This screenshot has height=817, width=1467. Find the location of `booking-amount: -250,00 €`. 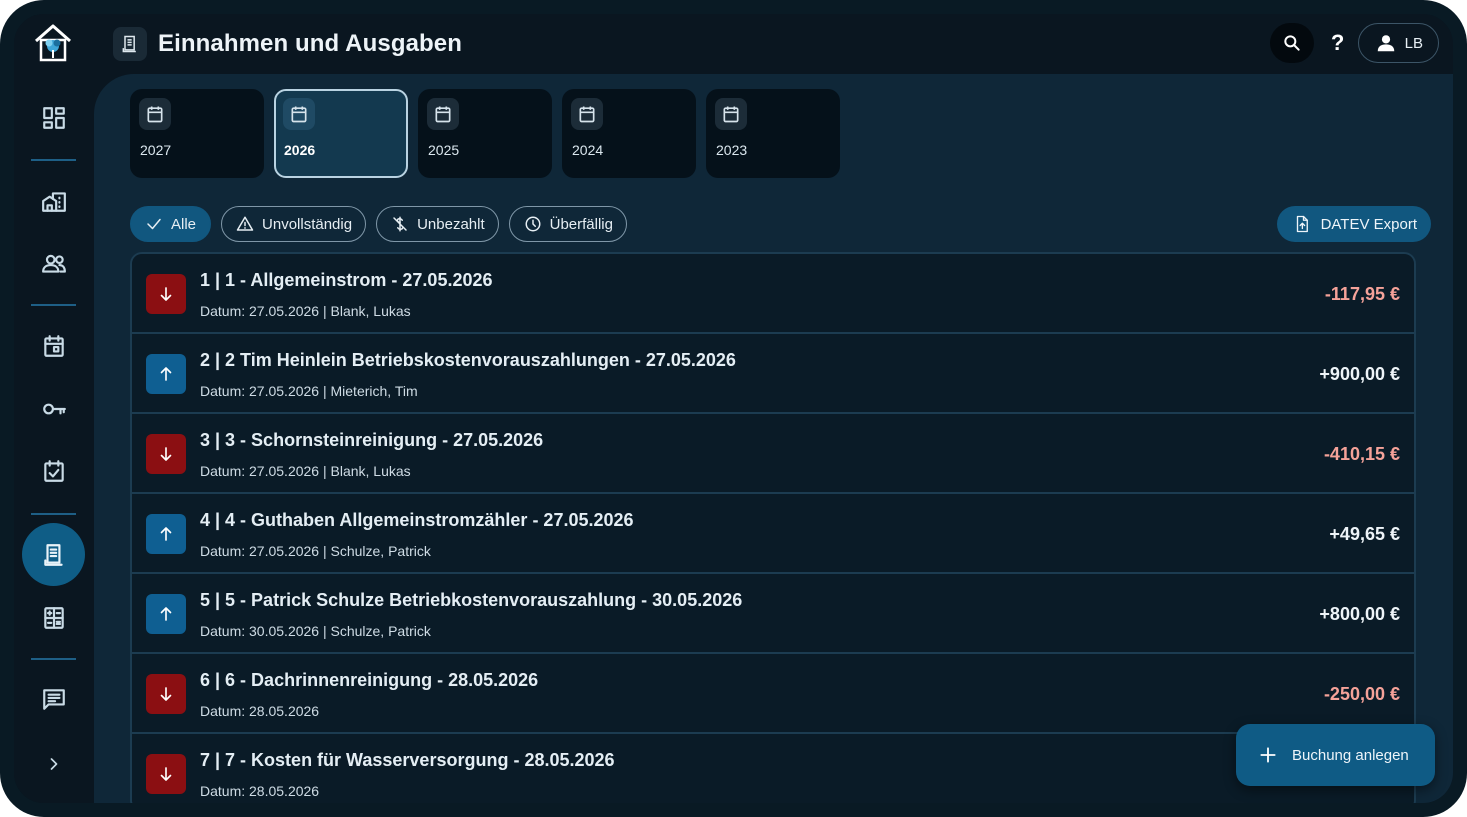

booking-amount: -250,00 € is located at coordinates (1361, 694).